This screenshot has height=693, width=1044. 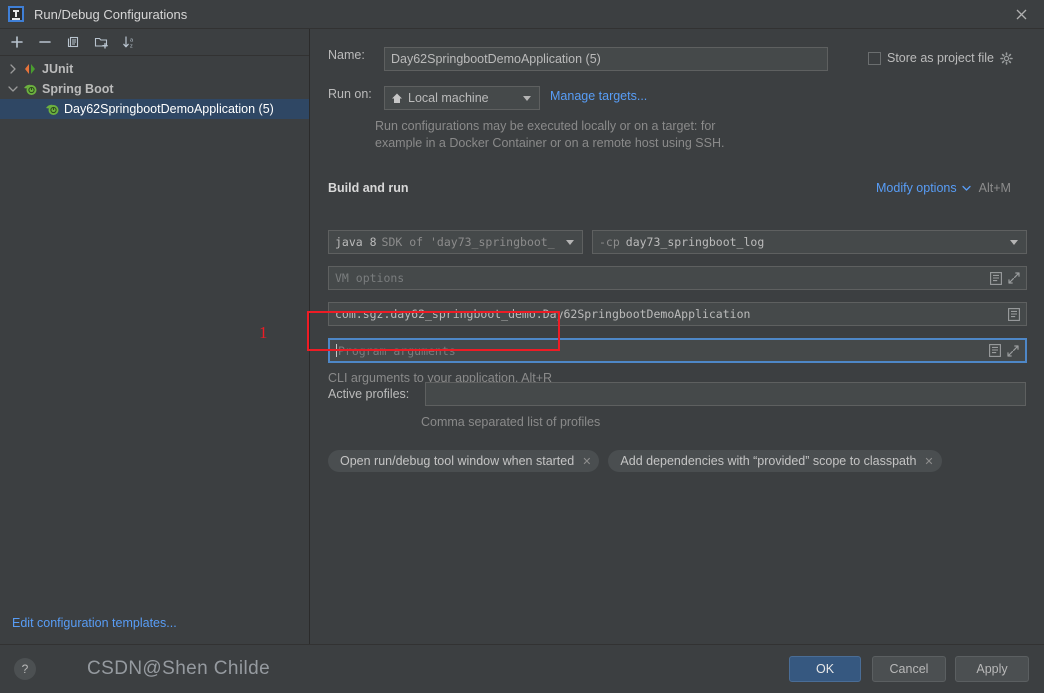 I want to click on help-button: ?, so click(x=25, y=669).